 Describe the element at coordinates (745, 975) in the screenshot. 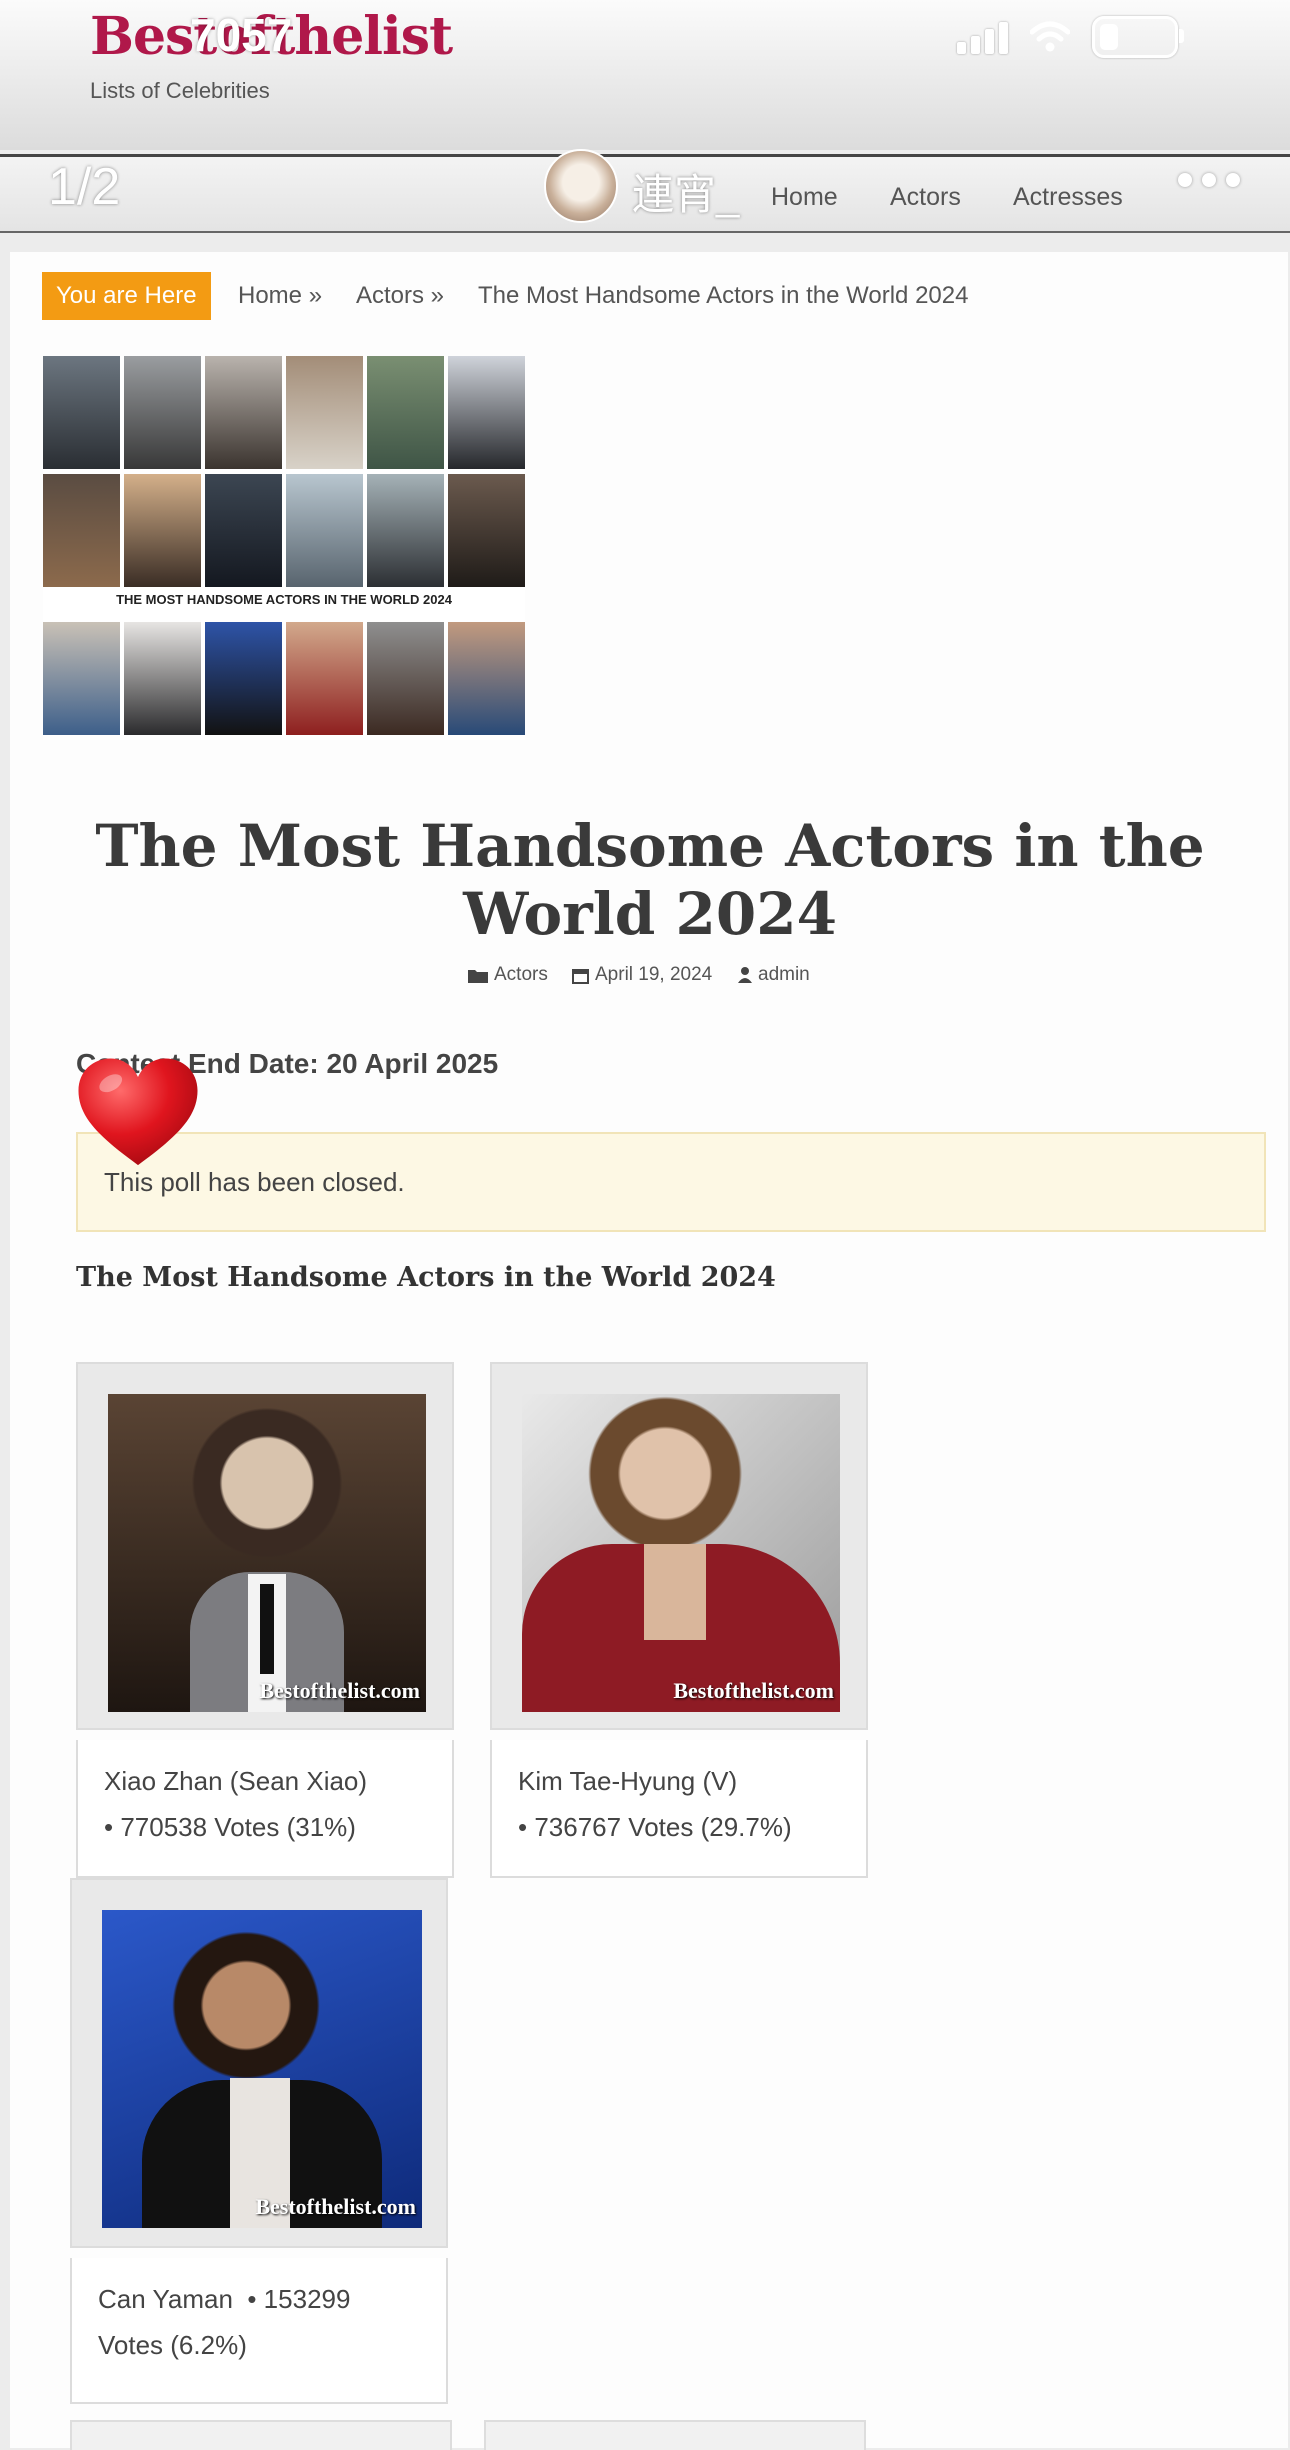

I see `user-icon` at that location.